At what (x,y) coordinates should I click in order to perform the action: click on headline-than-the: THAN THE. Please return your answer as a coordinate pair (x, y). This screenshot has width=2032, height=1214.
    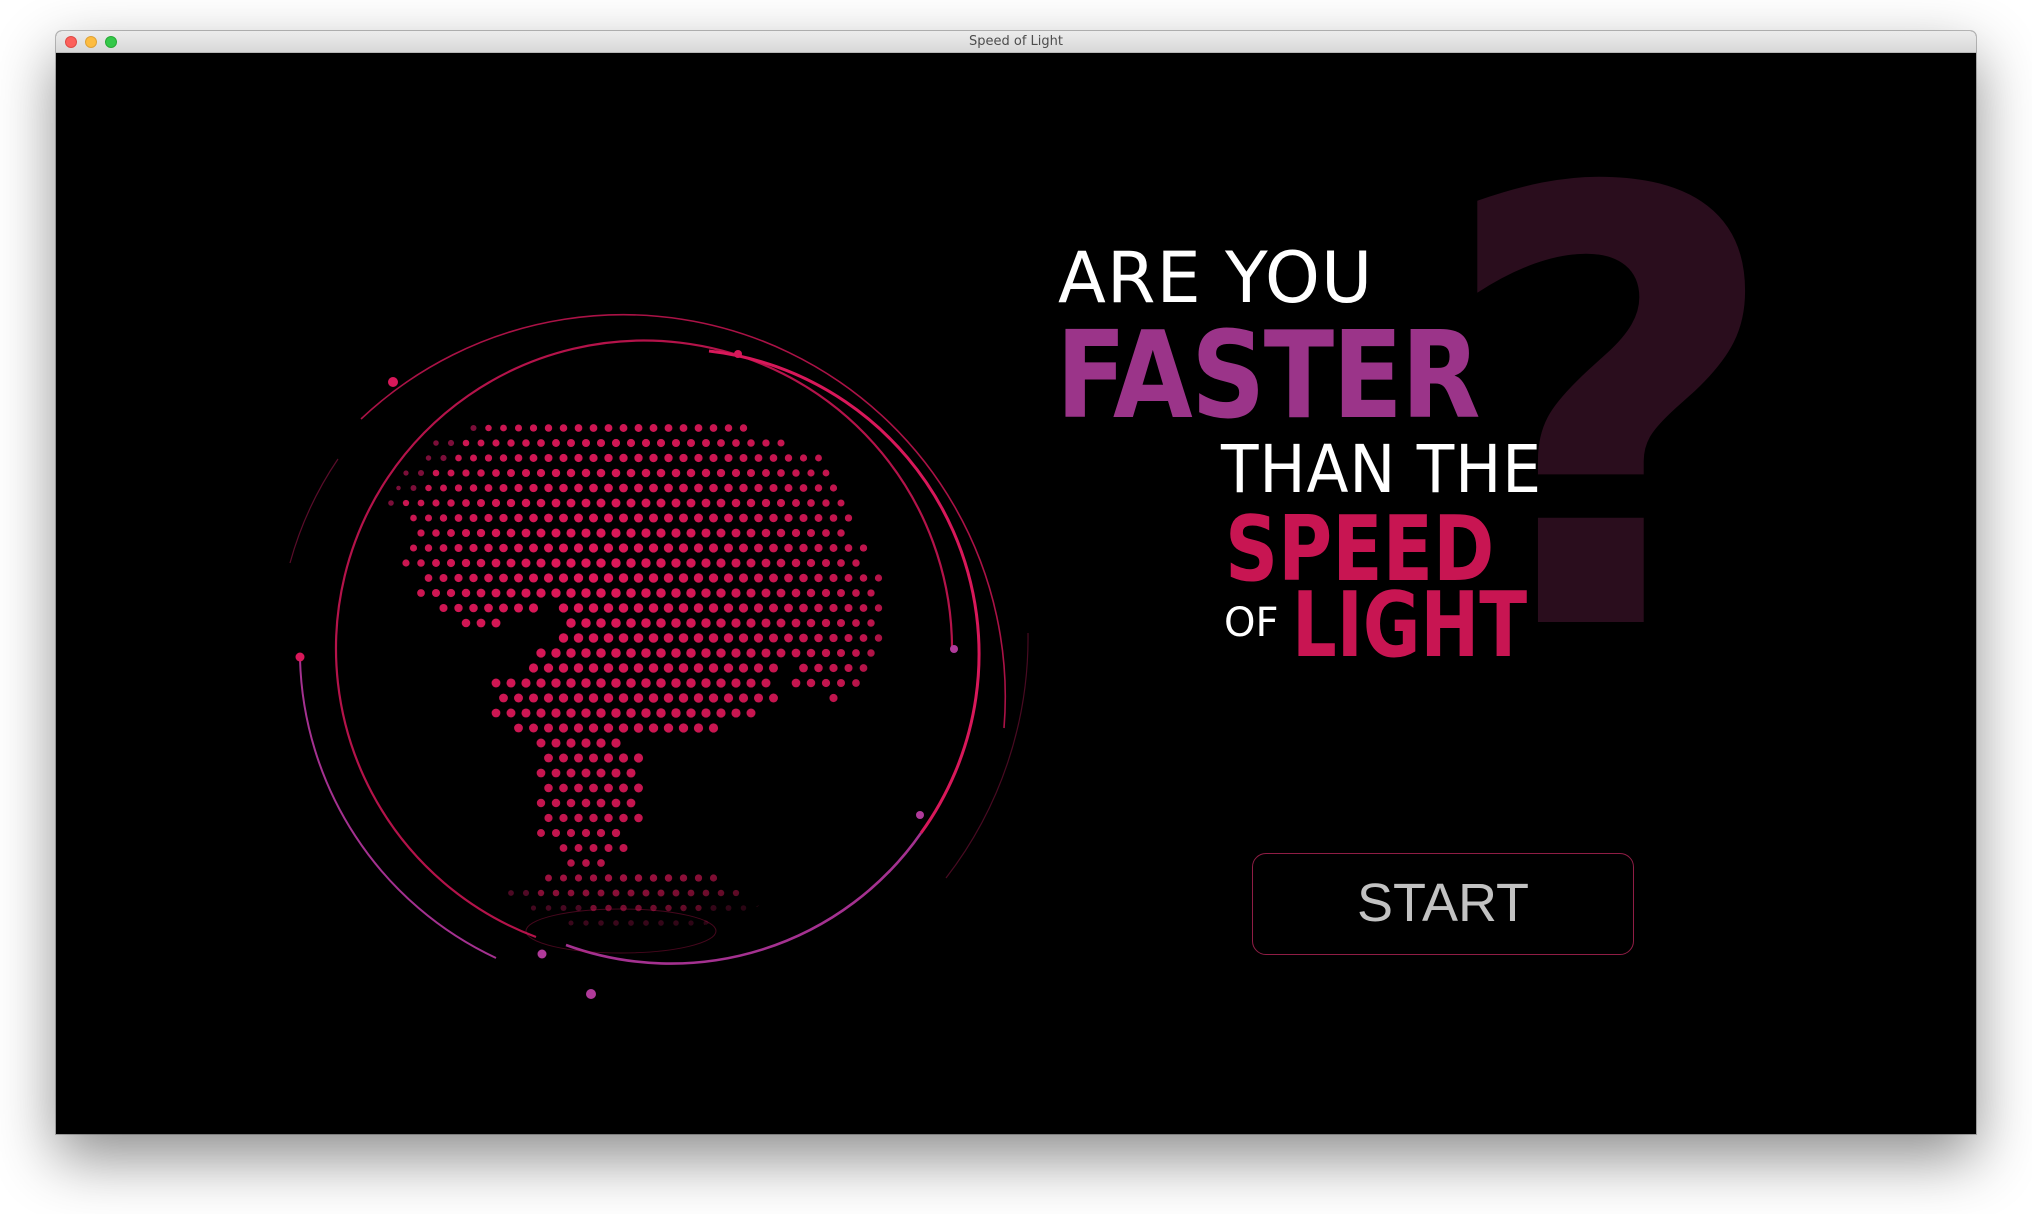
    Looking at the image, I should click on (1381, 469).